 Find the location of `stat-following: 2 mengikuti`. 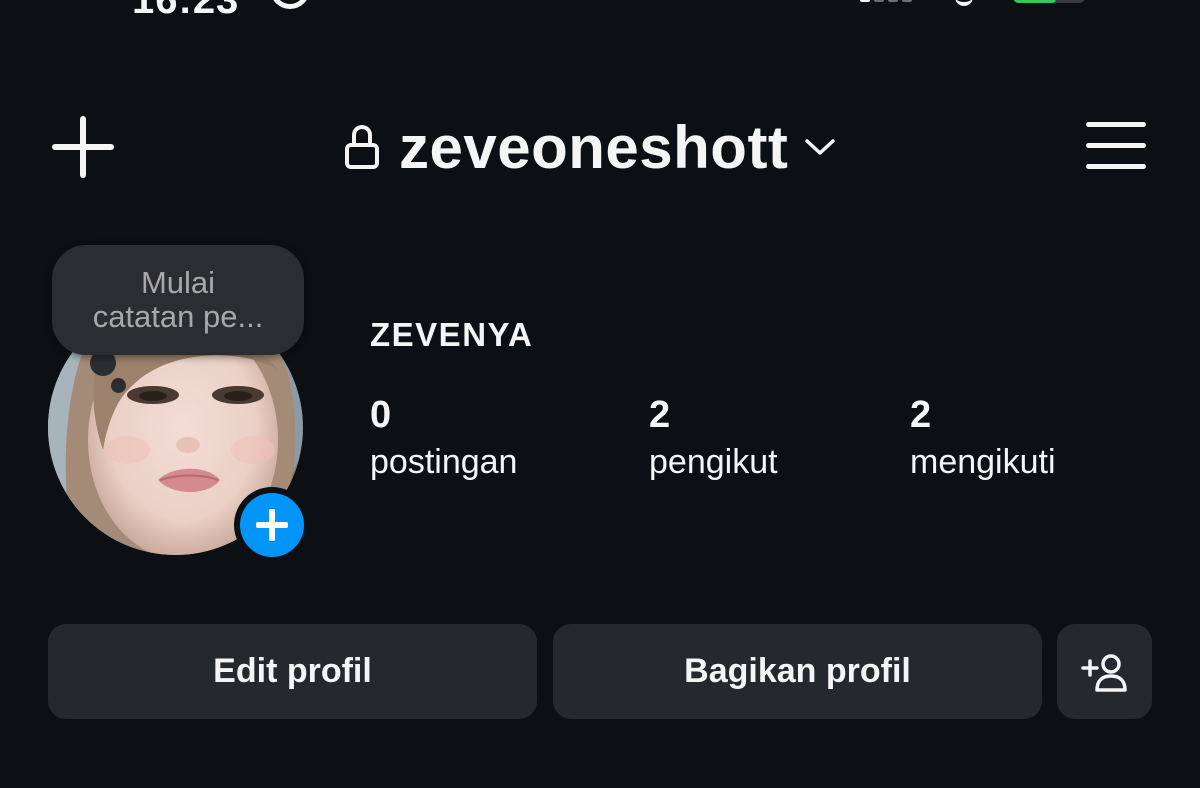

stat-following: 2 mengikuti is located at coordinates (983, 439).